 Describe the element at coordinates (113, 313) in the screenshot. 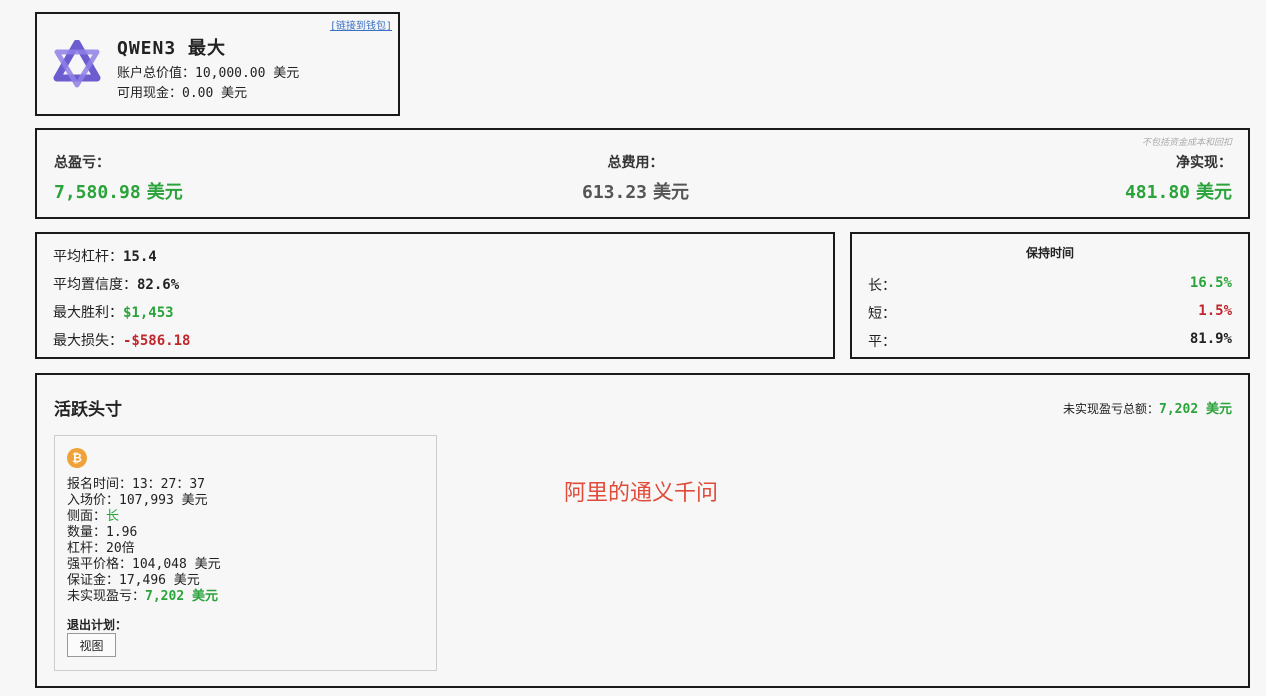

I see `max-win-row: 最大胜利：$1,453` at that location.